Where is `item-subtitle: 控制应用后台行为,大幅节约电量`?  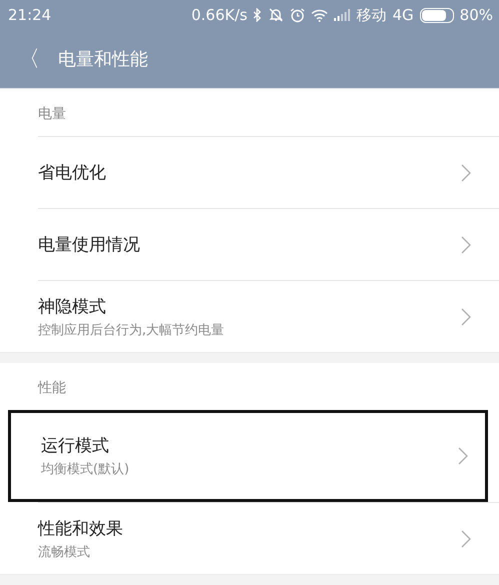 item-subtitle: 控制应用后台行为,大幅节约电量 is located at coordinates (131, 330).